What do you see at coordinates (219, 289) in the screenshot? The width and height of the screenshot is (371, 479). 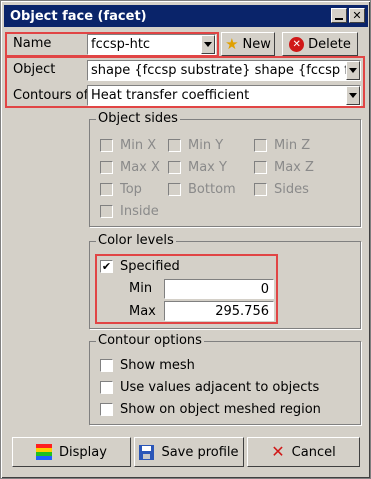 I see `min-input: 0` at bounding box center [219, 289].